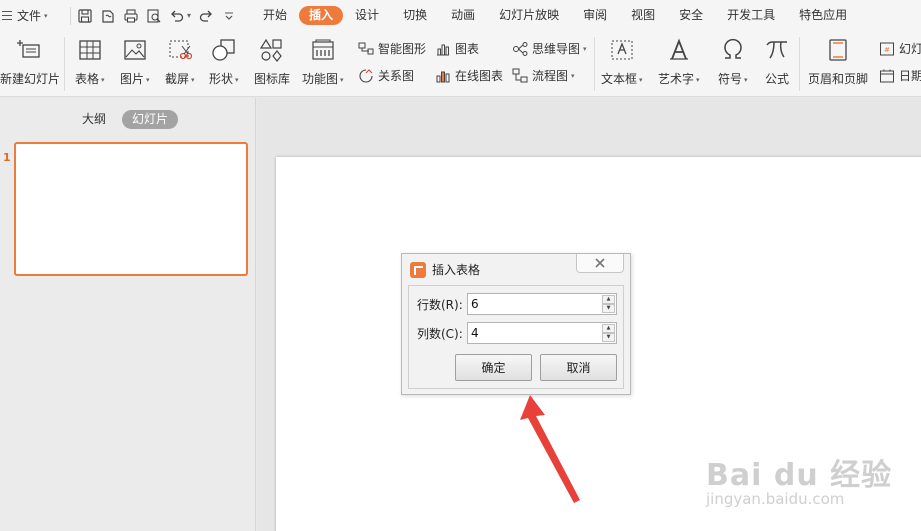 The height and width of the screenshot is (531, 921). I want to click on tab-review: 审阅, so click(595, 15).